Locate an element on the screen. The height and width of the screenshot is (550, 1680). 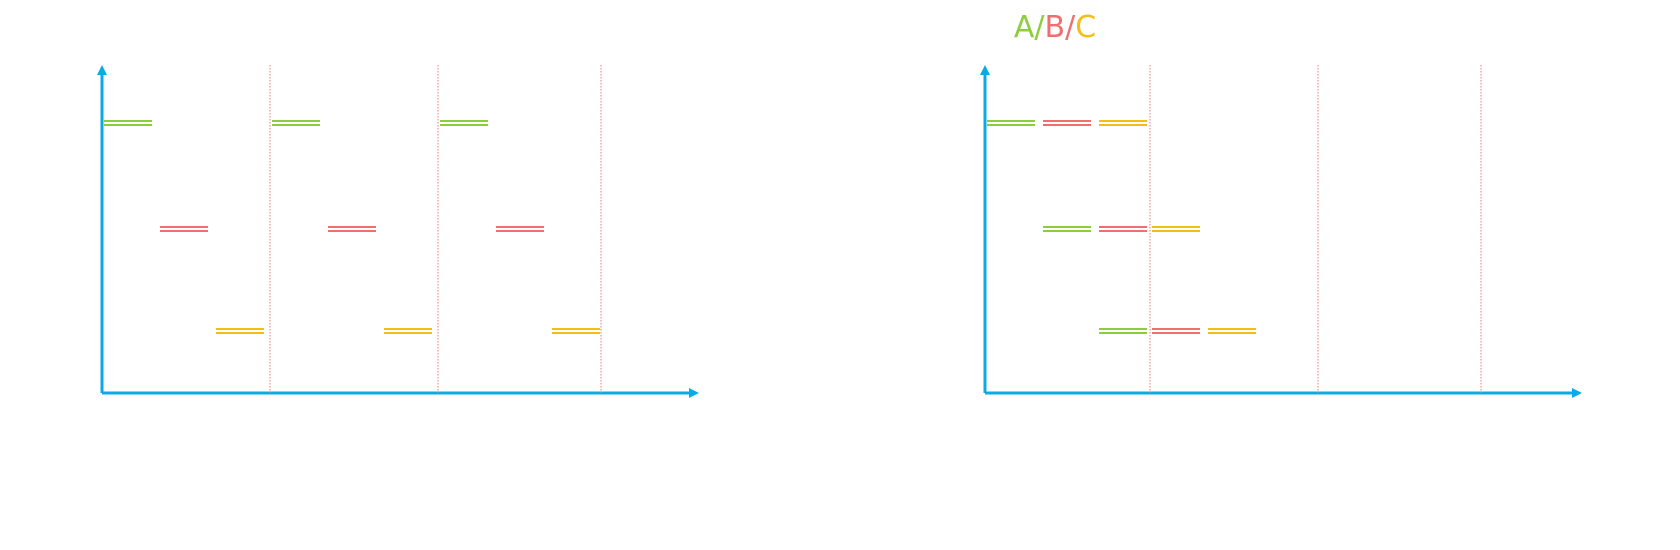
legend-part-0: A is located at coordinates (1024, 27).